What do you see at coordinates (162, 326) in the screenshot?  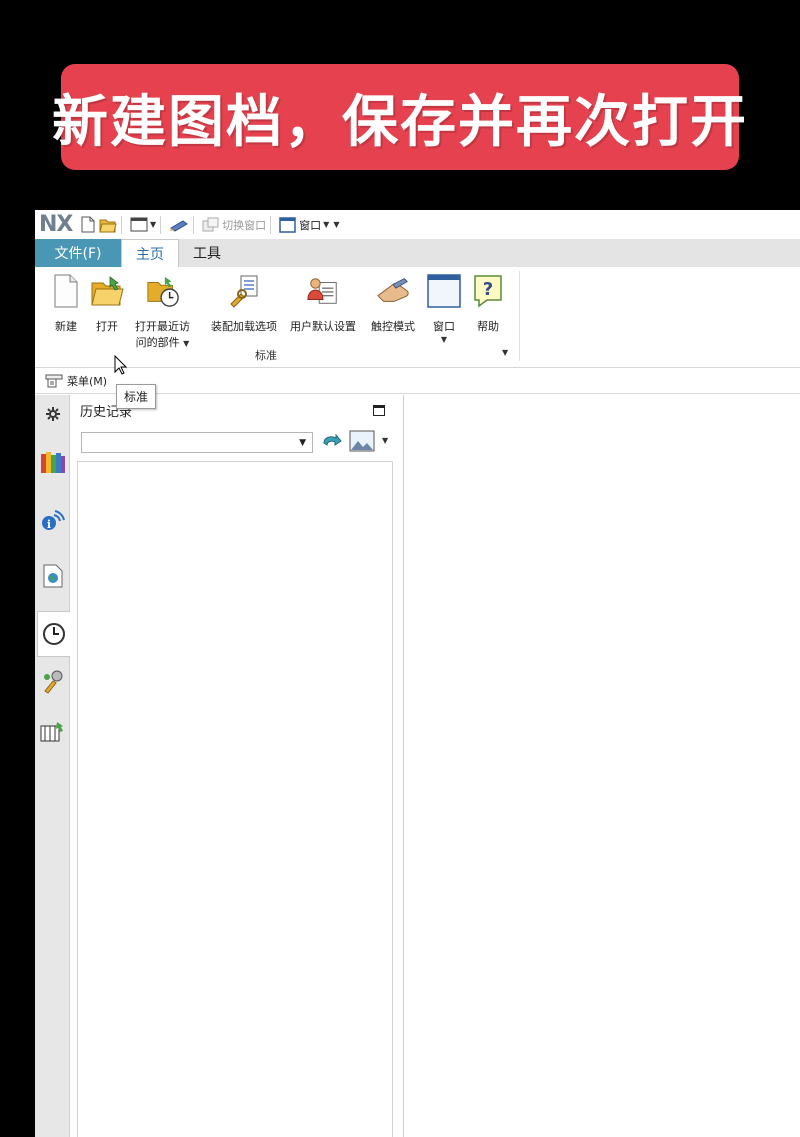 I see `open-recent-label-1: 打开最近访` at bounding box center [162, 326].